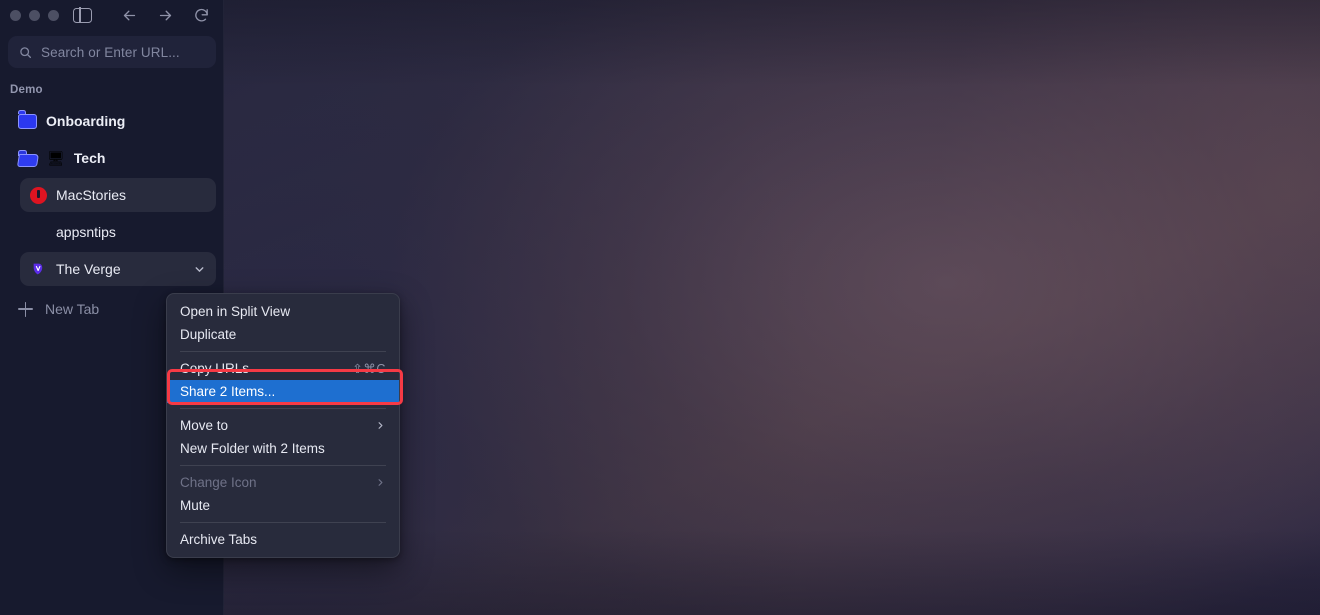 This screenshot has width=1320, height=615. What do you see at coordinates (369, 369) in the screenshot?
I see `menu-item-shortcut: ⇧⌘C` at bounding box center [369, 369].